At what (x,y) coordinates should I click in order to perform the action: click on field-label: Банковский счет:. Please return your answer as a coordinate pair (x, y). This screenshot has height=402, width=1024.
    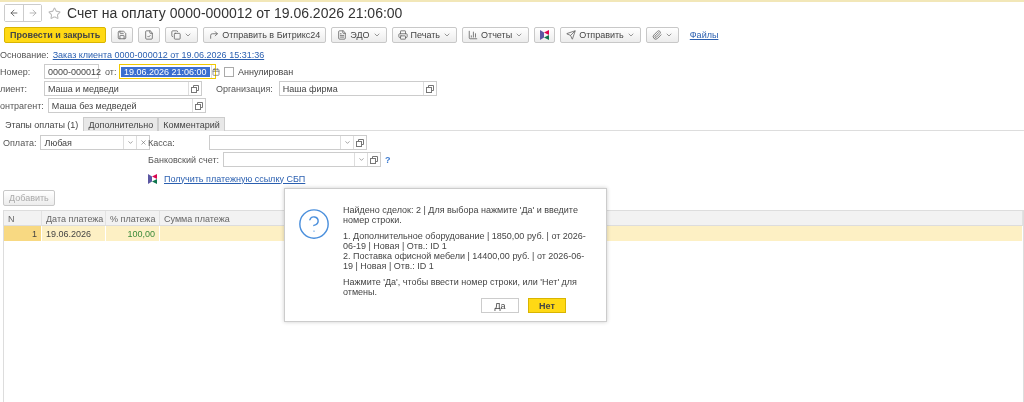
    Looking at the image, I should click on (183, 159).